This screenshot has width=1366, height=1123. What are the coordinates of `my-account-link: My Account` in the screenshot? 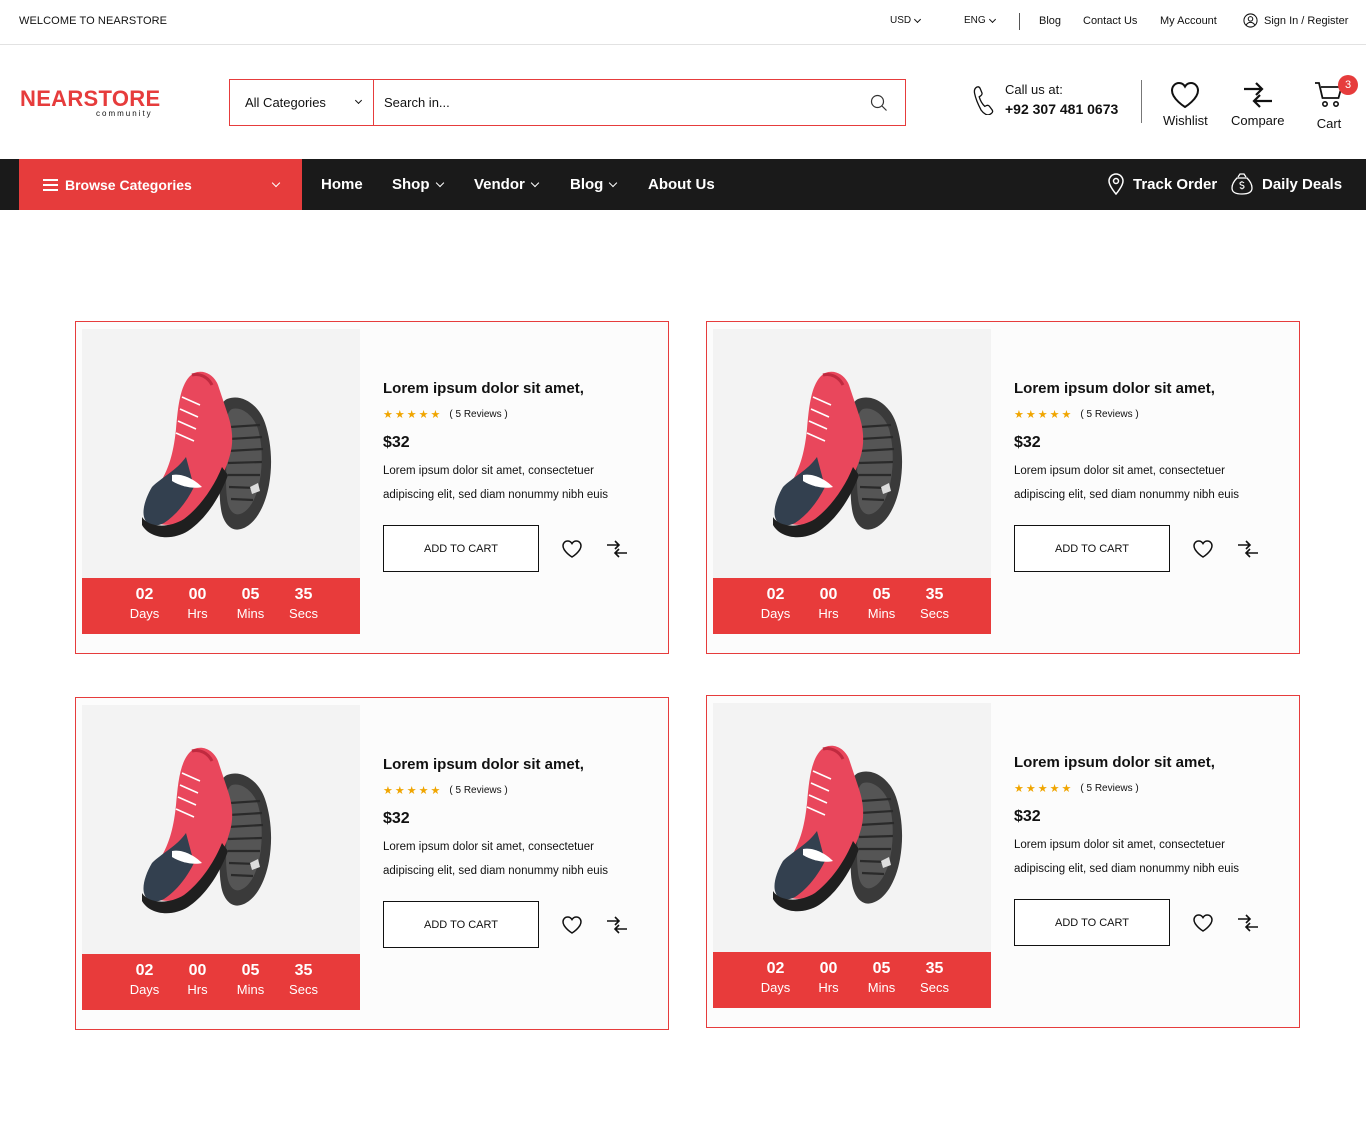 It's located at (1188, 21).